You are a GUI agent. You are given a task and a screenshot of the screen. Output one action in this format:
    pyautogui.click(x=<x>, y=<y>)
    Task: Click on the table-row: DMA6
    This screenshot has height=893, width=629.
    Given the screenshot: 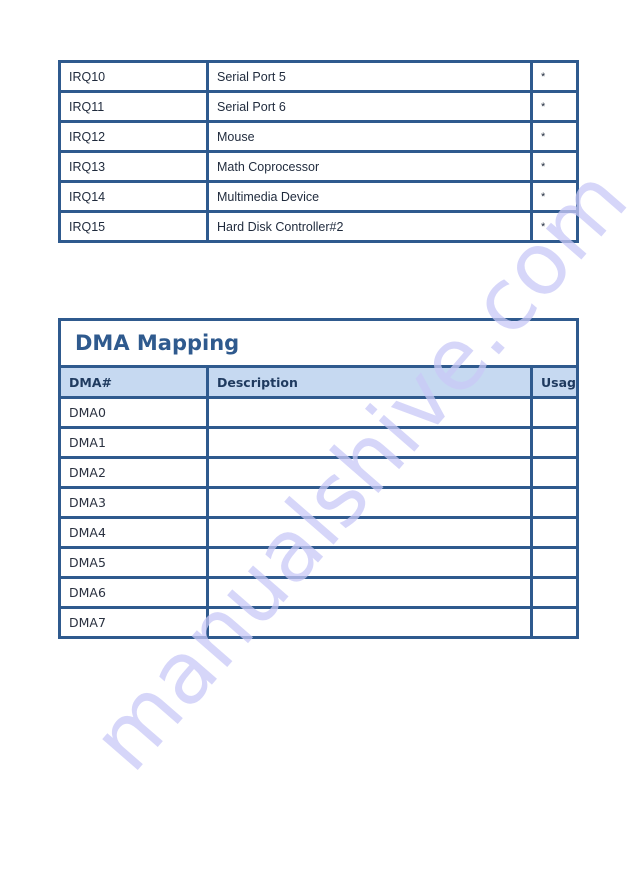 What is the action you would take?
    pyautogui.click(x=318, y=592)
    